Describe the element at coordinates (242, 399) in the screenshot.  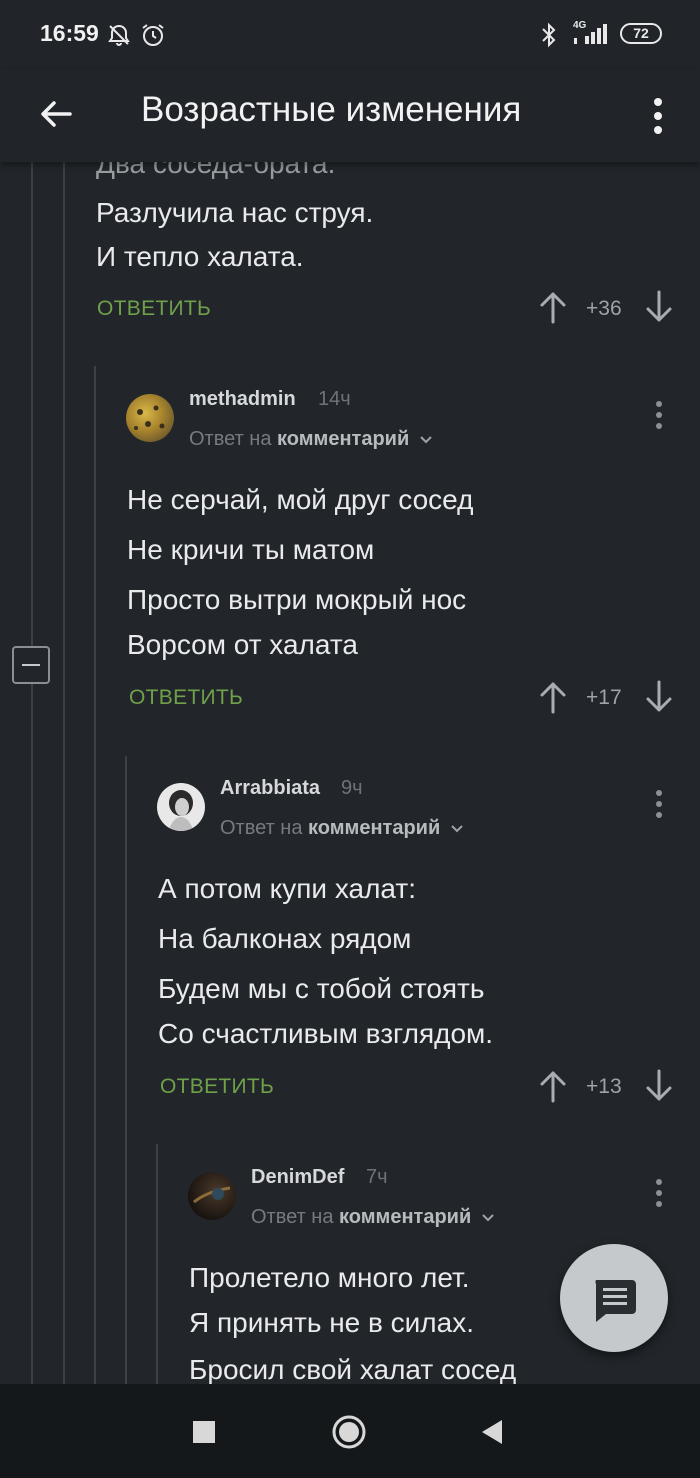
I see `comment-author: methadmin` at that location.